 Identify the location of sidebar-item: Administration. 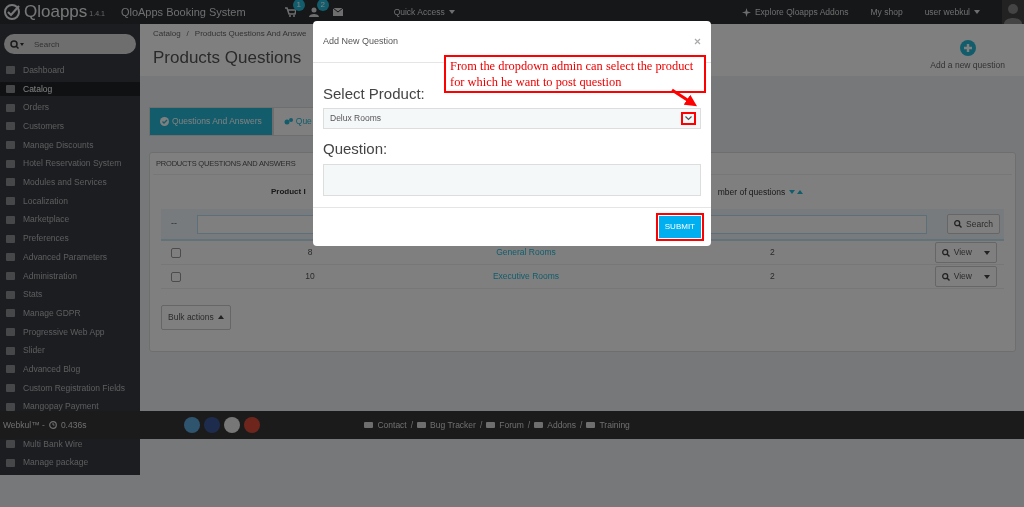
(70, 275).